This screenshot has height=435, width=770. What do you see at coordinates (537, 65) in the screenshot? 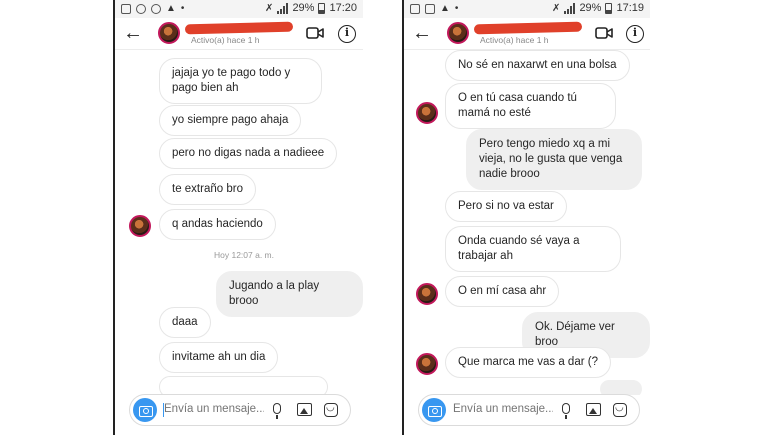
I see `incoming-message: No sé en naxarwt en una bolsa` at bounding box center [537, 65].